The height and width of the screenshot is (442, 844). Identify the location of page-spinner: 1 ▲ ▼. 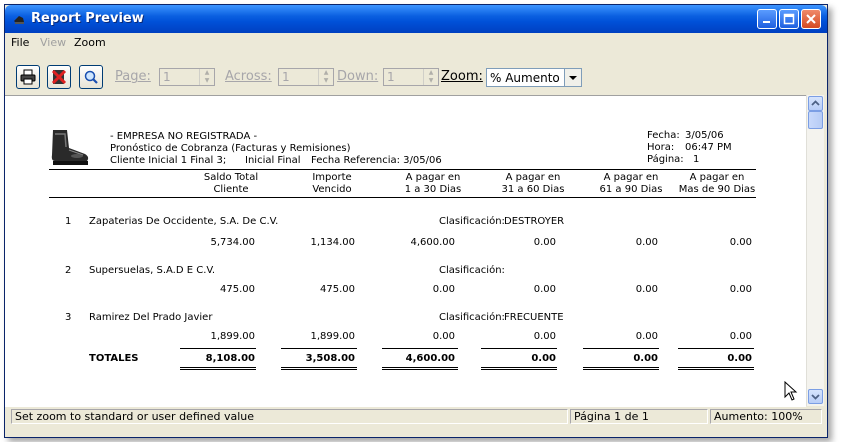
(187, 77).